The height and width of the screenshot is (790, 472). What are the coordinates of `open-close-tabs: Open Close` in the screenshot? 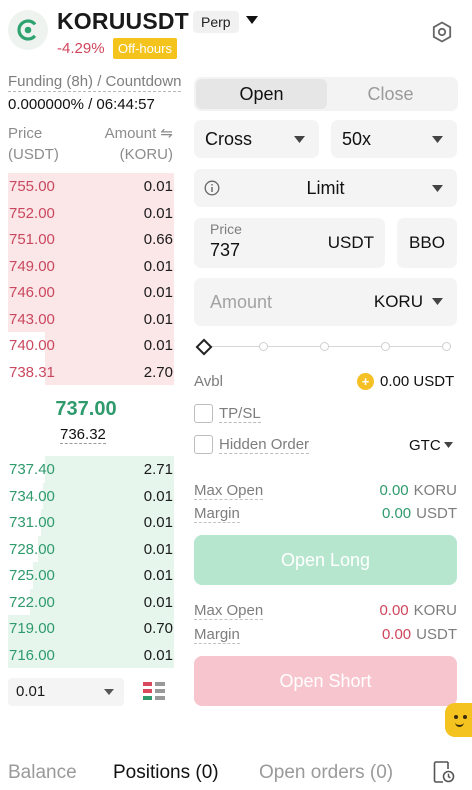 It's located at (326, 94).